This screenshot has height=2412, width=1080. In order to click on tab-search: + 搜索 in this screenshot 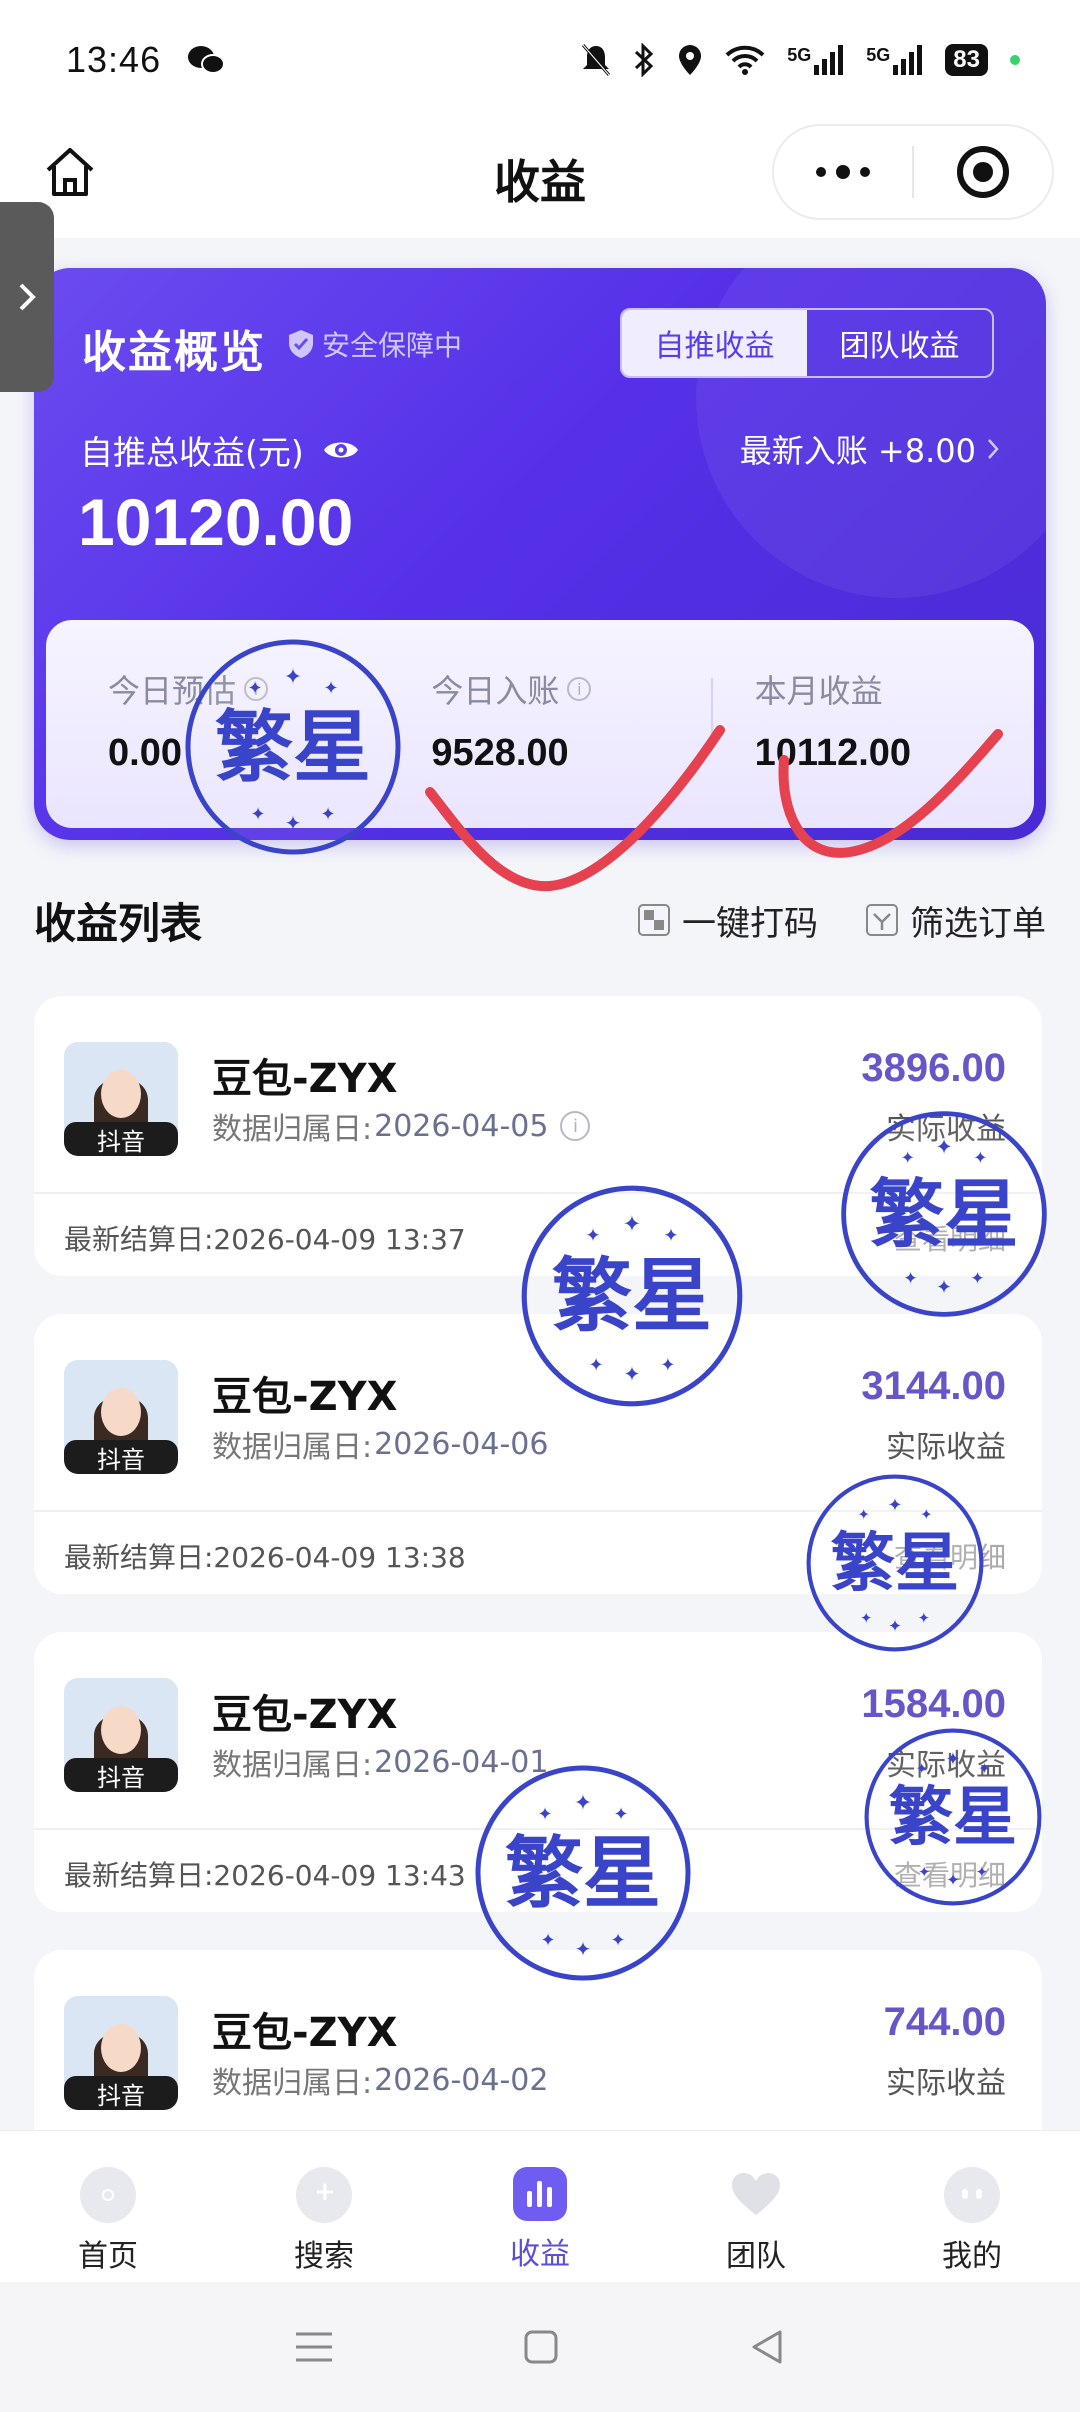, I will do `click(324, 2206)`.